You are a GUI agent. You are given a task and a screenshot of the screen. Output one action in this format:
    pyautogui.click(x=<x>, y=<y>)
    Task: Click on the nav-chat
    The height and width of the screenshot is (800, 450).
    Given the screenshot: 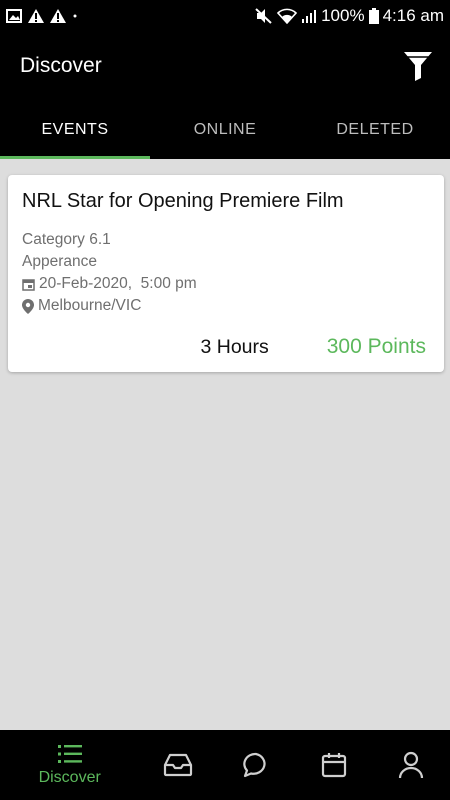 What is the action you would take?
    pyautogui.click(x=256, y=765)
    